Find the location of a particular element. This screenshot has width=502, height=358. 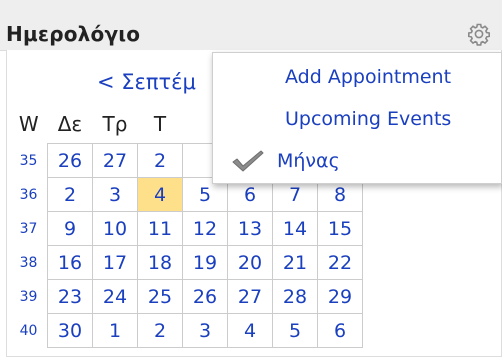

menu-item-month-view: Μήνας is located at coordinates (357, 161).